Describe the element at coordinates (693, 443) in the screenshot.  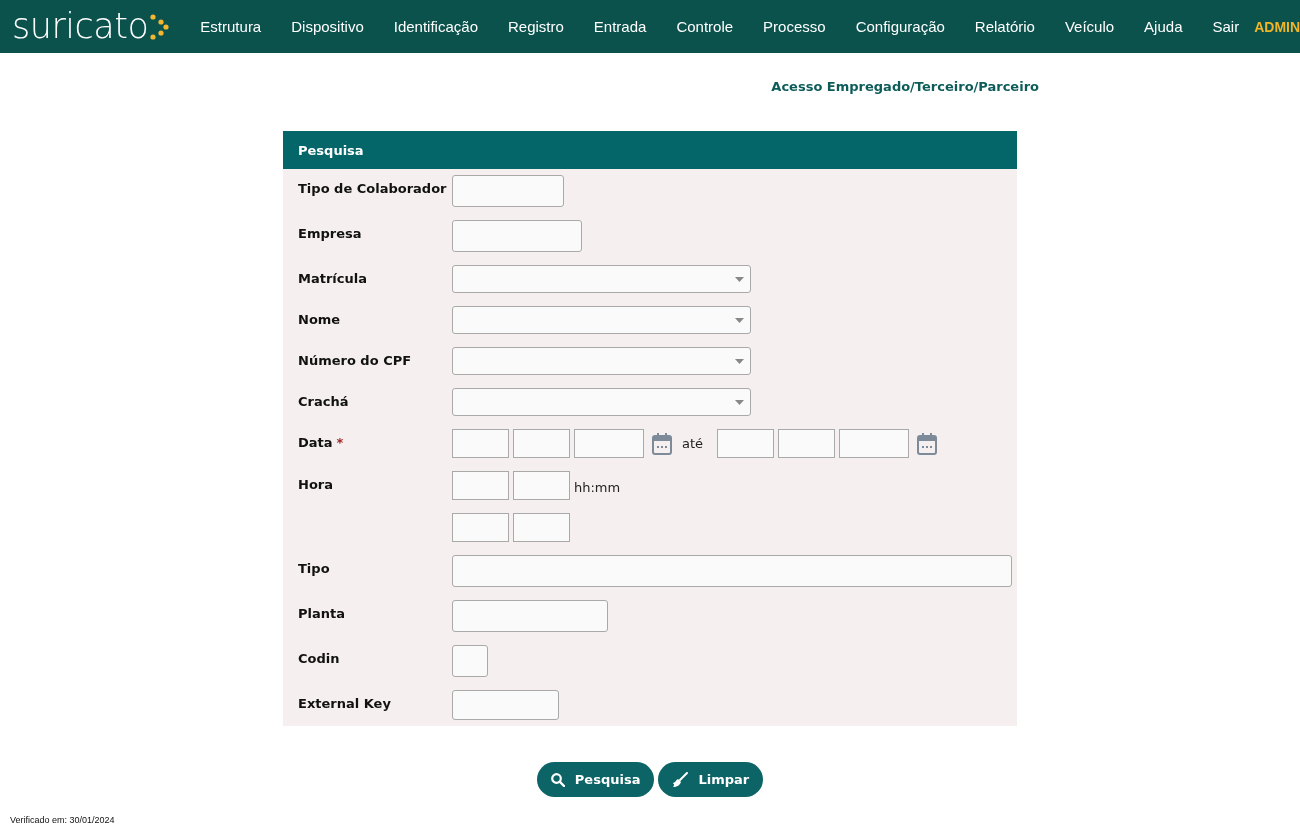
I see `range-separator: até` at that location.